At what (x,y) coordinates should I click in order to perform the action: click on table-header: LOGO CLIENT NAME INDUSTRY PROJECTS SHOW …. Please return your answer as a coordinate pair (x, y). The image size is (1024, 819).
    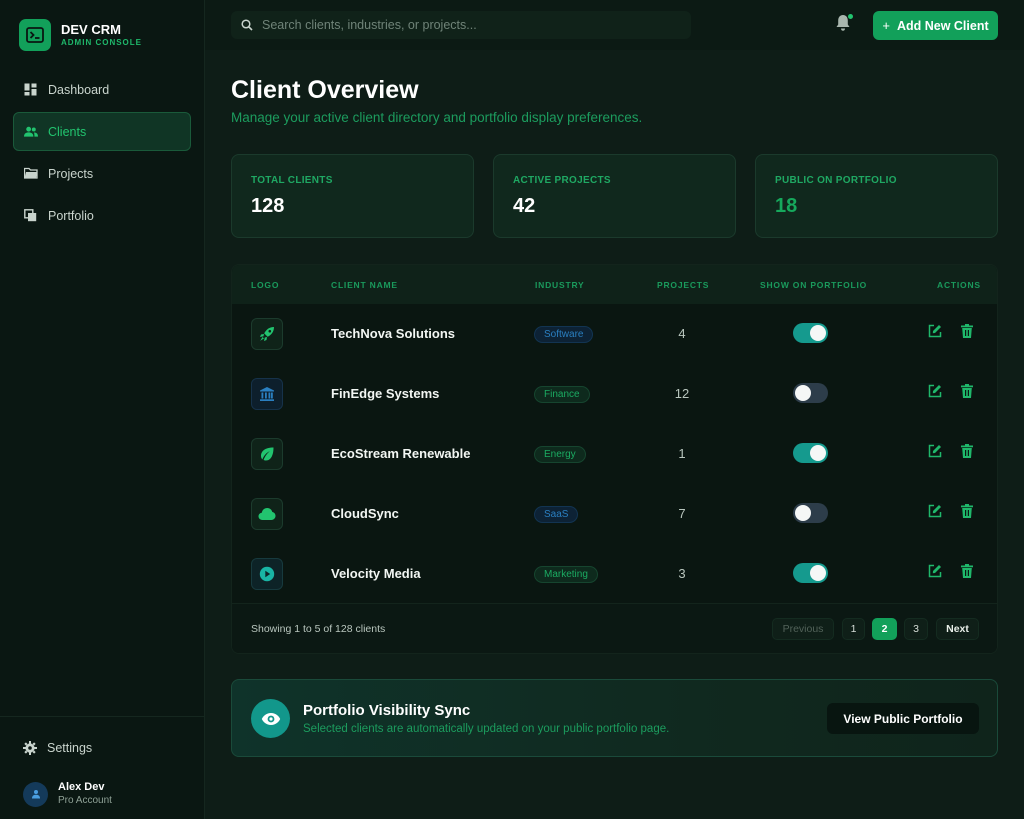
    Looking at the image, I should click on (614, 284).